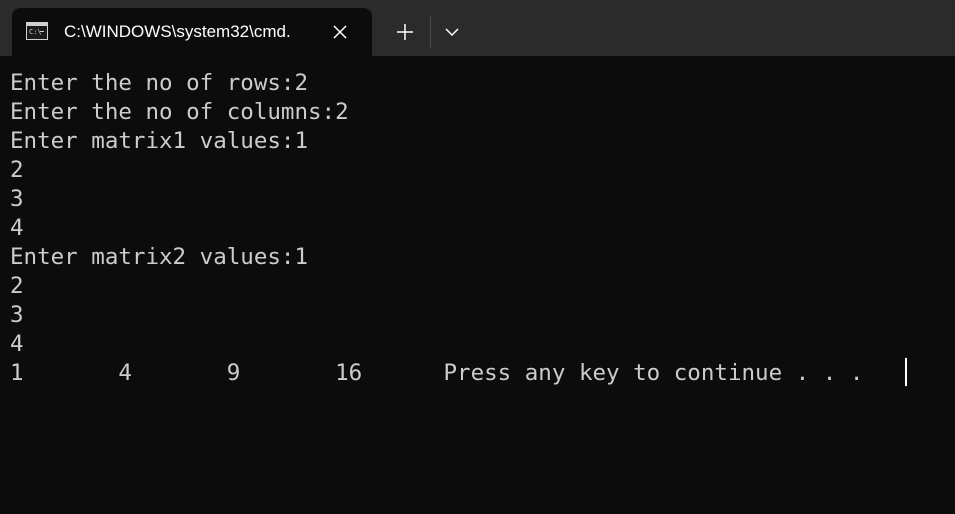  I want to click on console-line: Enter the no of columns:2, so click(179, 112).